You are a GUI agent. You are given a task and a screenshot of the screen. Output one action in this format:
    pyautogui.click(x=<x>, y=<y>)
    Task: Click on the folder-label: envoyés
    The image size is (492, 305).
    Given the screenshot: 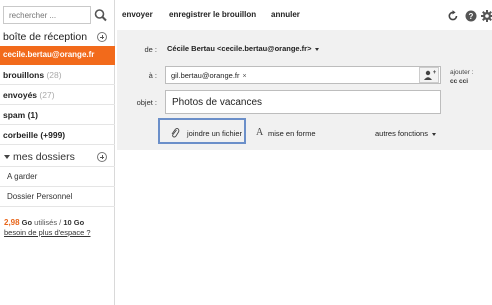 What is the action you would take?
    pyautogui.click(x=20, y=95)
    